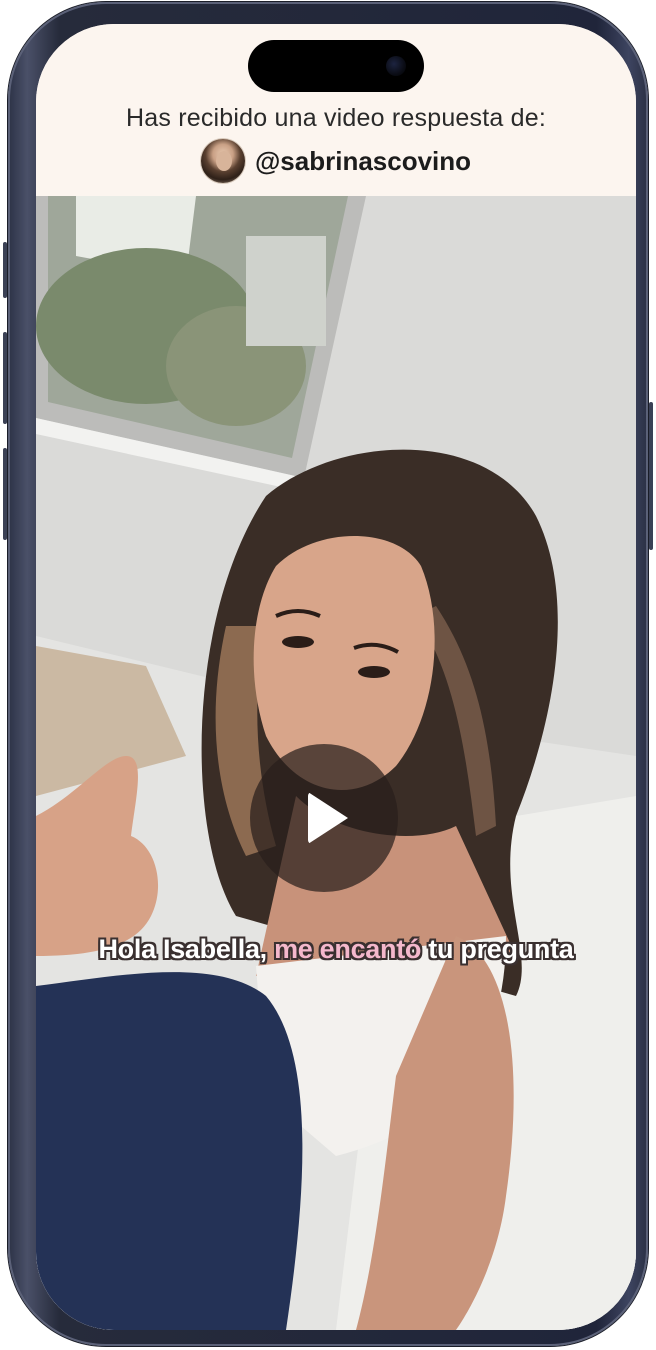 This screenshot has height=1350, width=656. I want to click on caption-part-1: Hola Isabella,, so click(186, 949).